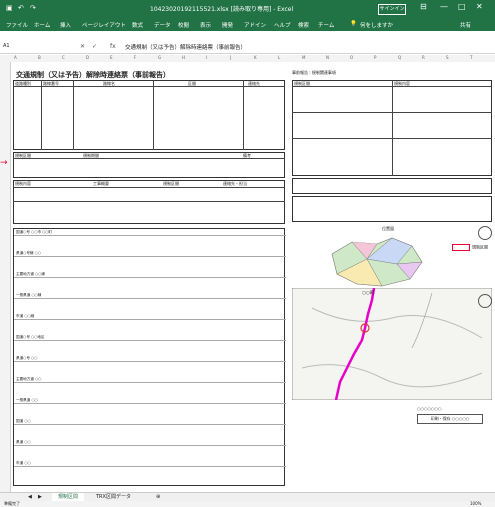 The width and height of the screenshot is (495, 507). Describe the element at coordinates (205, 25) in the screenshot. I see `tab-view: 表示` at that location.